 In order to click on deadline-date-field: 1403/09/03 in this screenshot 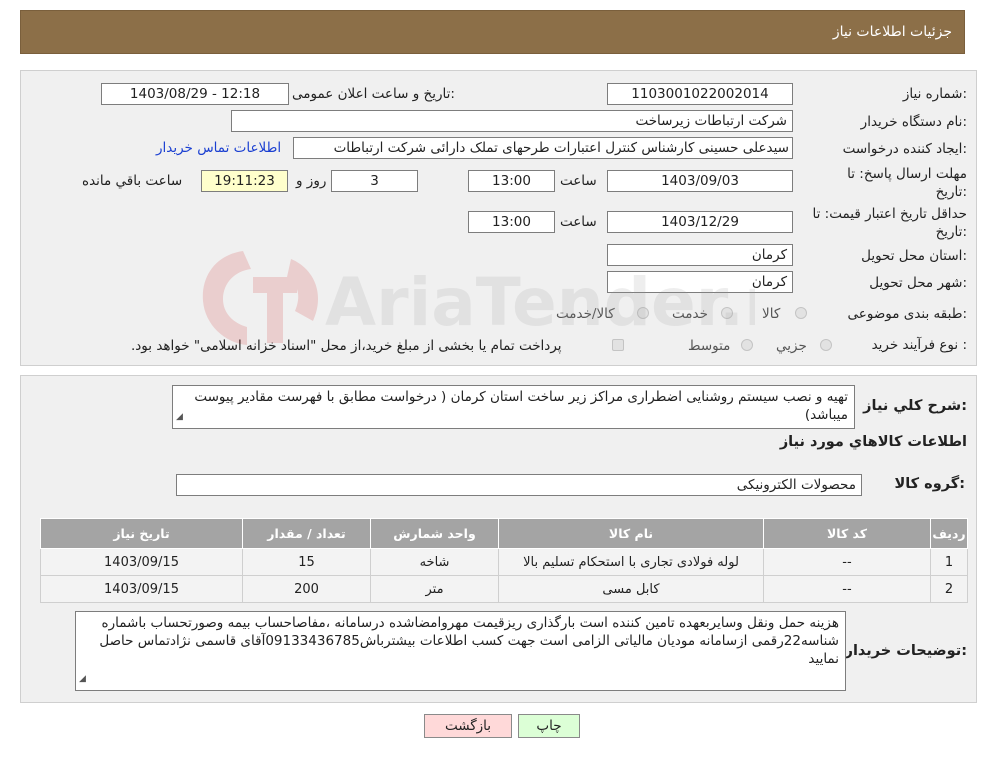, I will do `click(700, 181)`.